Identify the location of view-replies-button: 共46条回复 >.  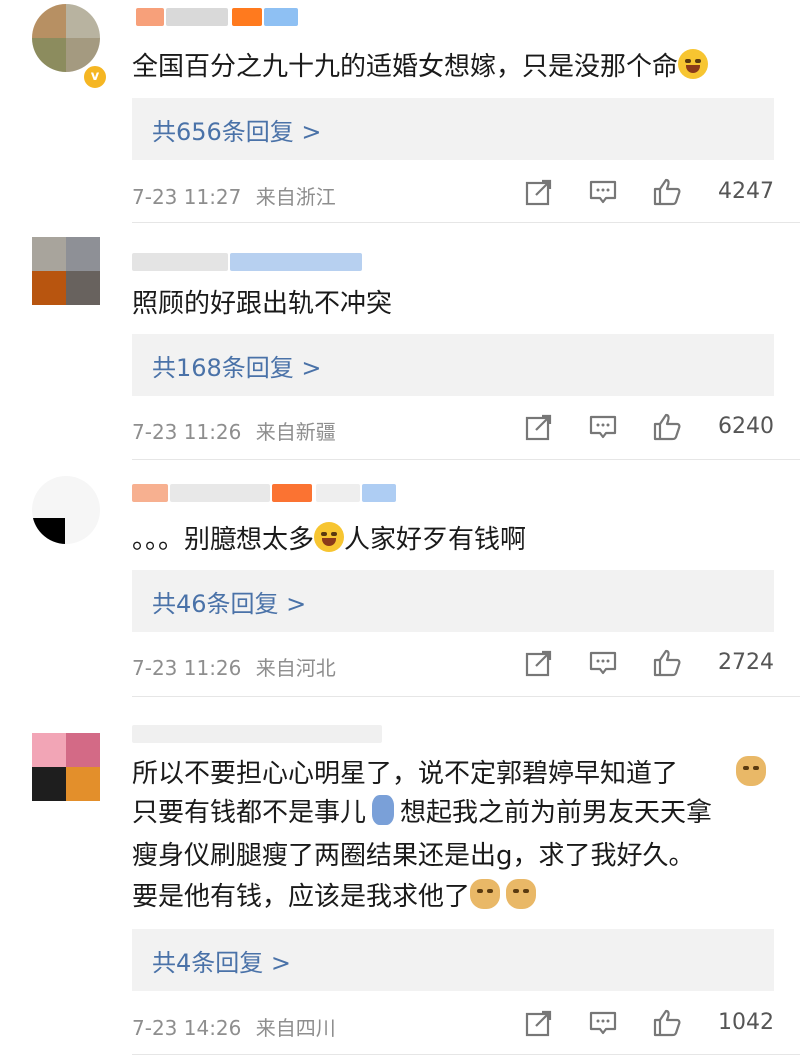
(453, 601).